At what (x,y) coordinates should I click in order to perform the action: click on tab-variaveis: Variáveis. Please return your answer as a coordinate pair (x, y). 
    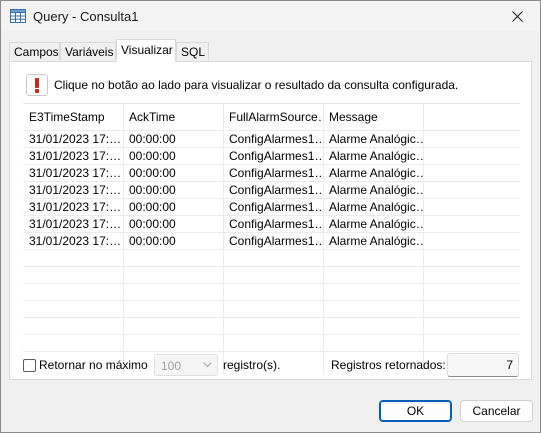
    Looking at the image, I should click on (88, 51).